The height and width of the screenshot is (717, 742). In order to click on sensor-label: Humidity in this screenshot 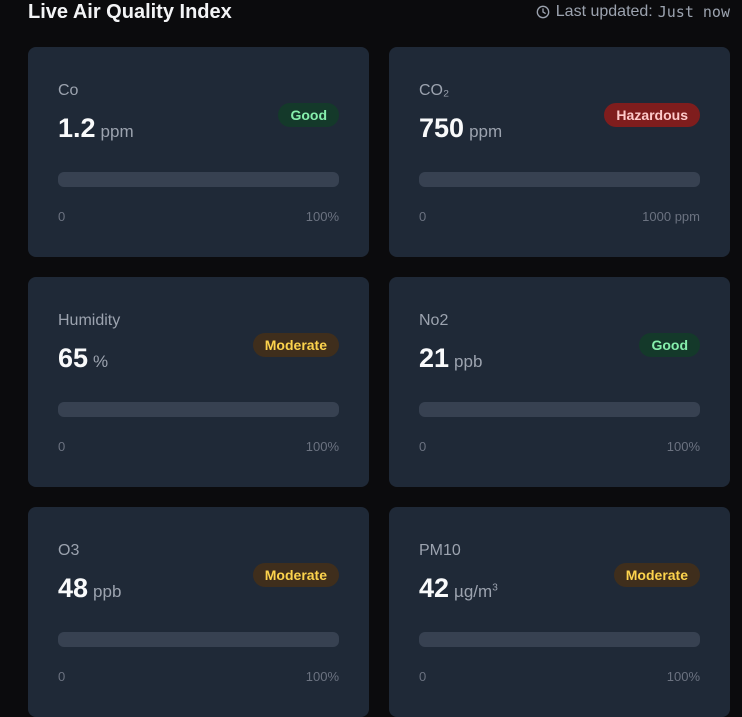, I will do `click(89, 320)`.